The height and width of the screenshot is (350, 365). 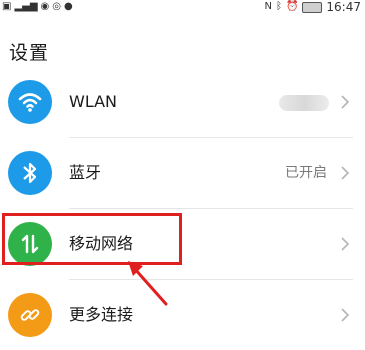 I want to click on page-title: 设置, so click(x=29, y=53).